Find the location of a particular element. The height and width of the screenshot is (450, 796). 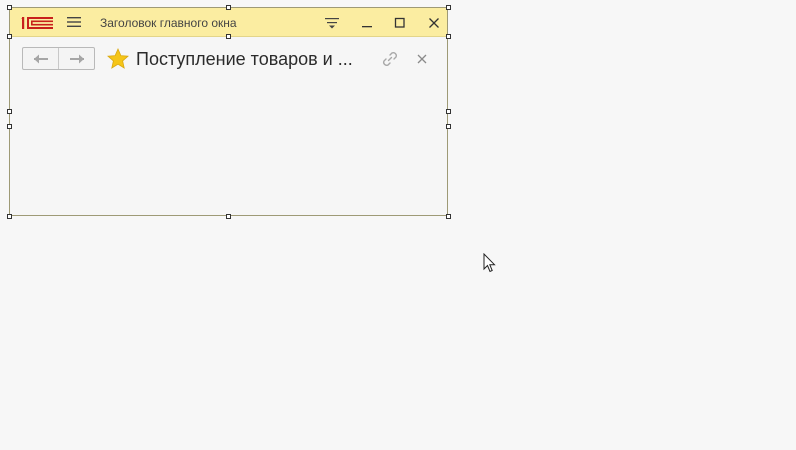

minimize-icon is located at coordinates (367, 27).